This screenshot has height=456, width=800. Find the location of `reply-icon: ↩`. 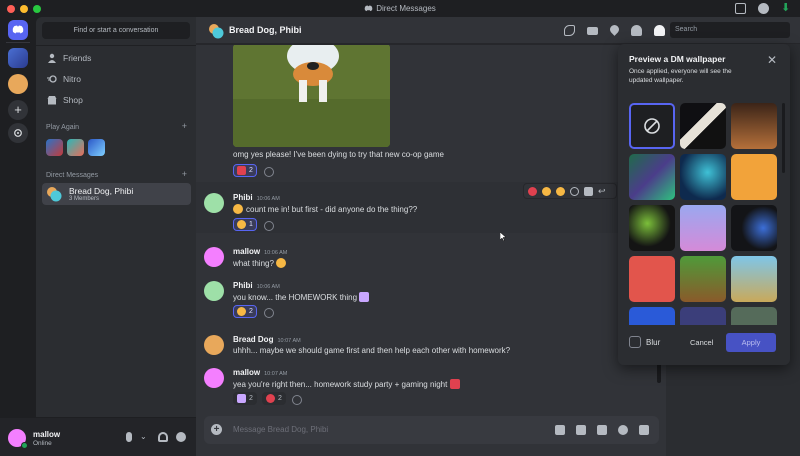

reply-icon: ↩ is located at coordinates (602, 191).